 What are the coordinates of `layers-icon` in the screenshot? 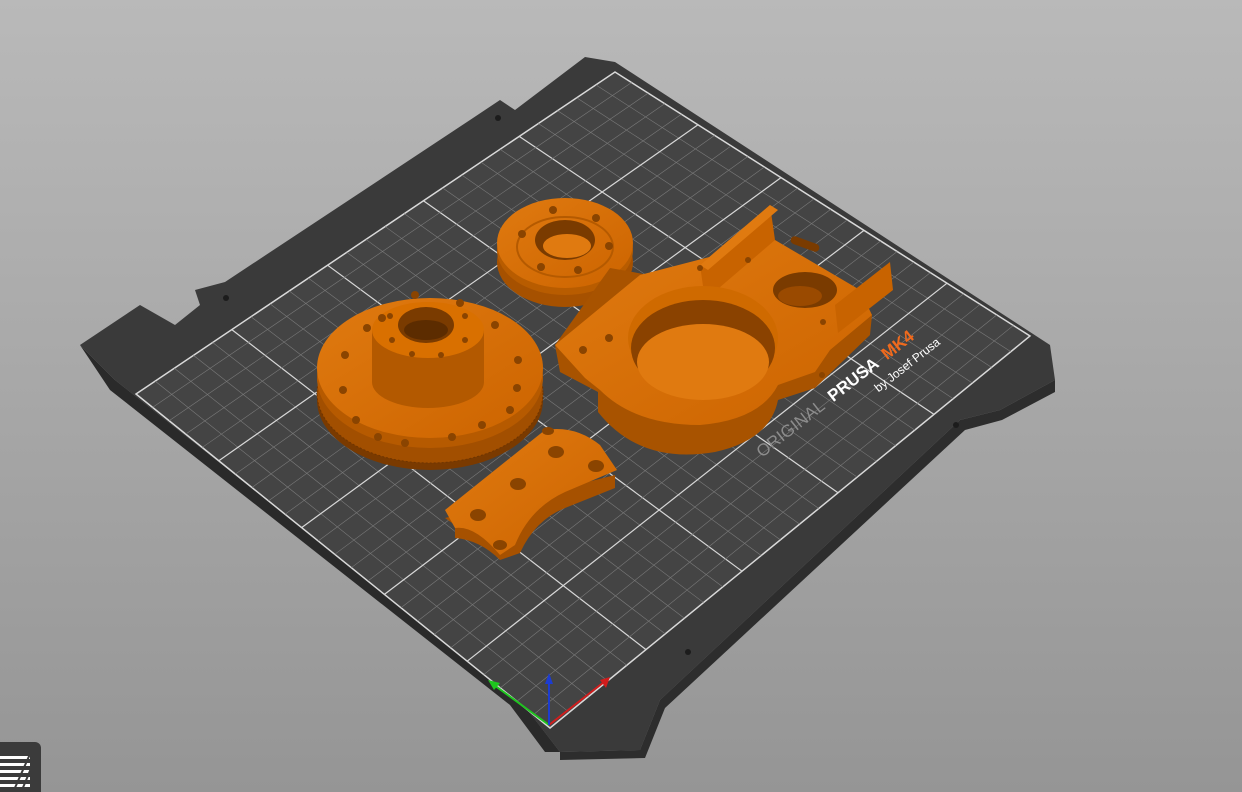 It's located at (16, 772).